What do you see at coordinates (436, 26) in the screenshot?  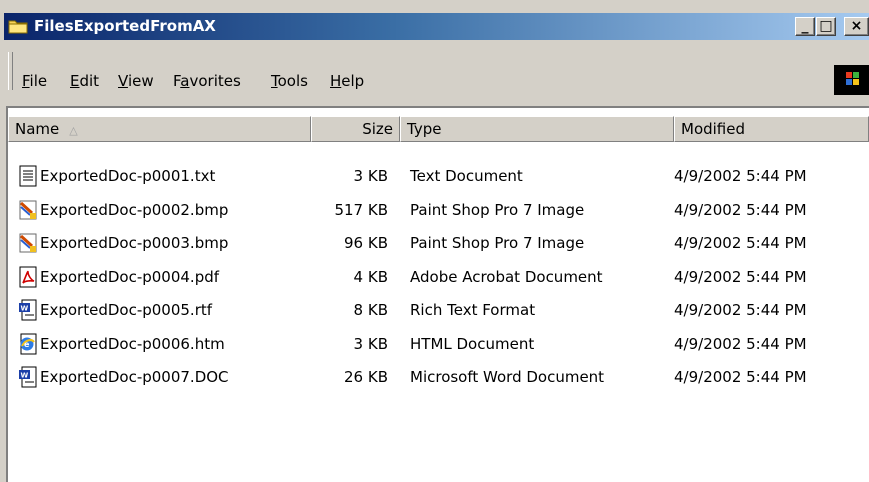 I see `title-bar: FilesExportedFromAX _ □ ×` at bounding box center [436, 26].